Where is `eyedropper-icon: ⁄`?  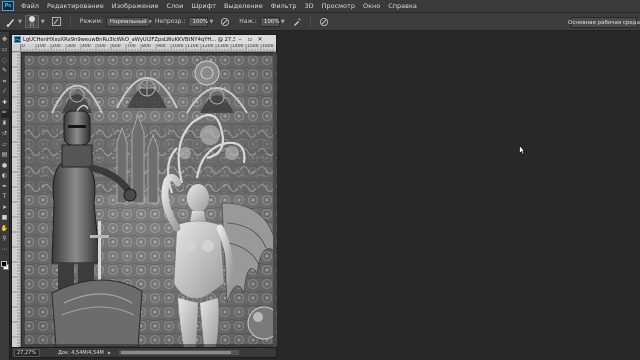
eyedropper-icon: ⁄ is located at coordinates (5, 92).